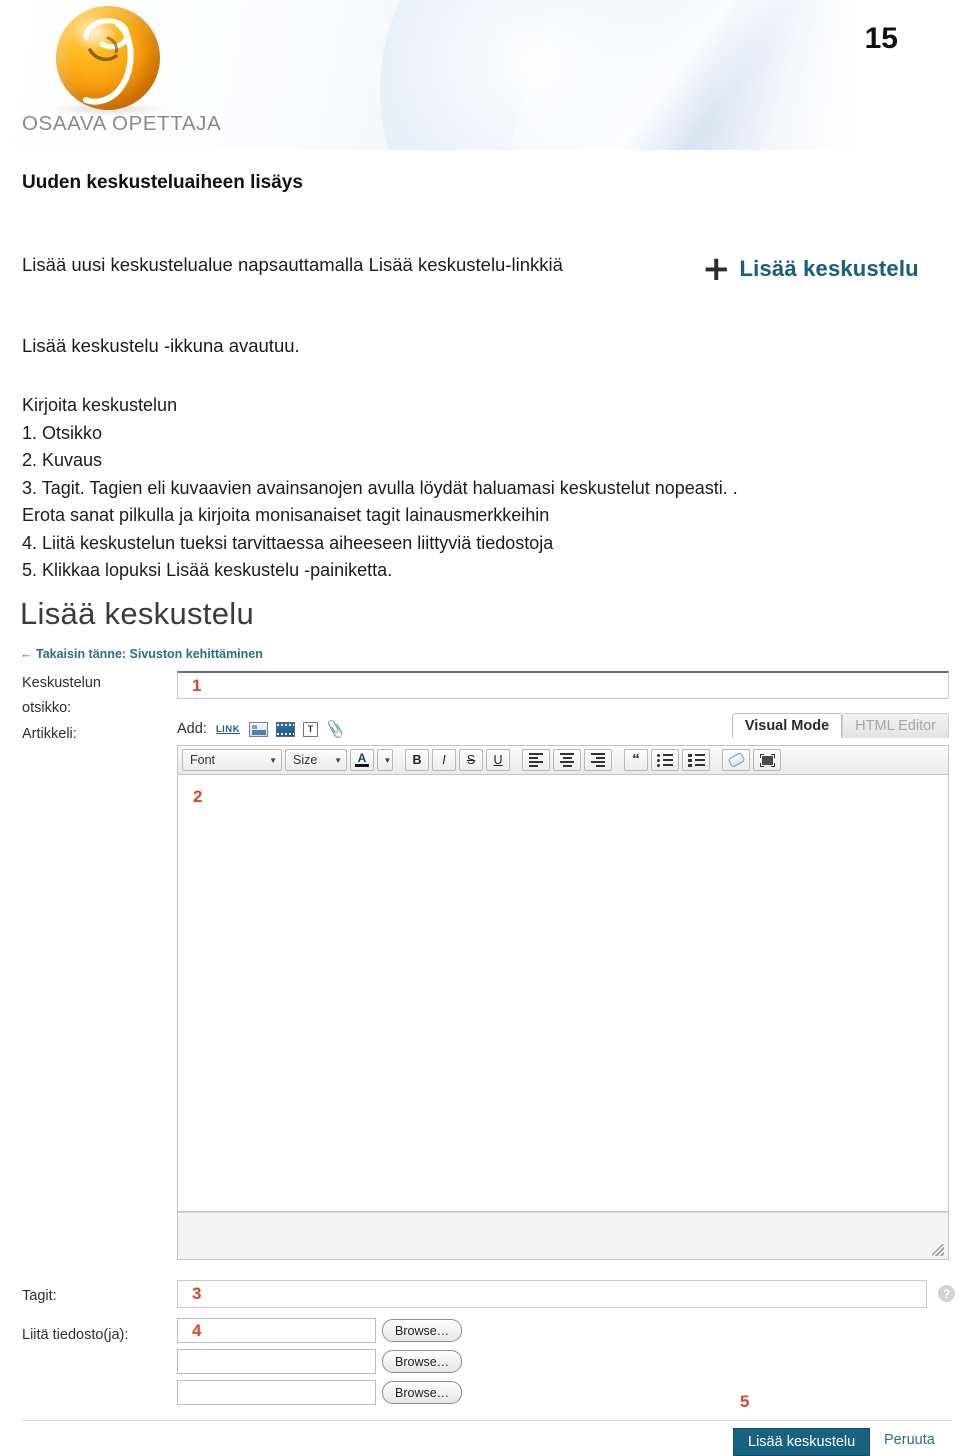 This screenshot has width=960, height=1456. I want to click on bulleted-list-icon, so click(665, 760).